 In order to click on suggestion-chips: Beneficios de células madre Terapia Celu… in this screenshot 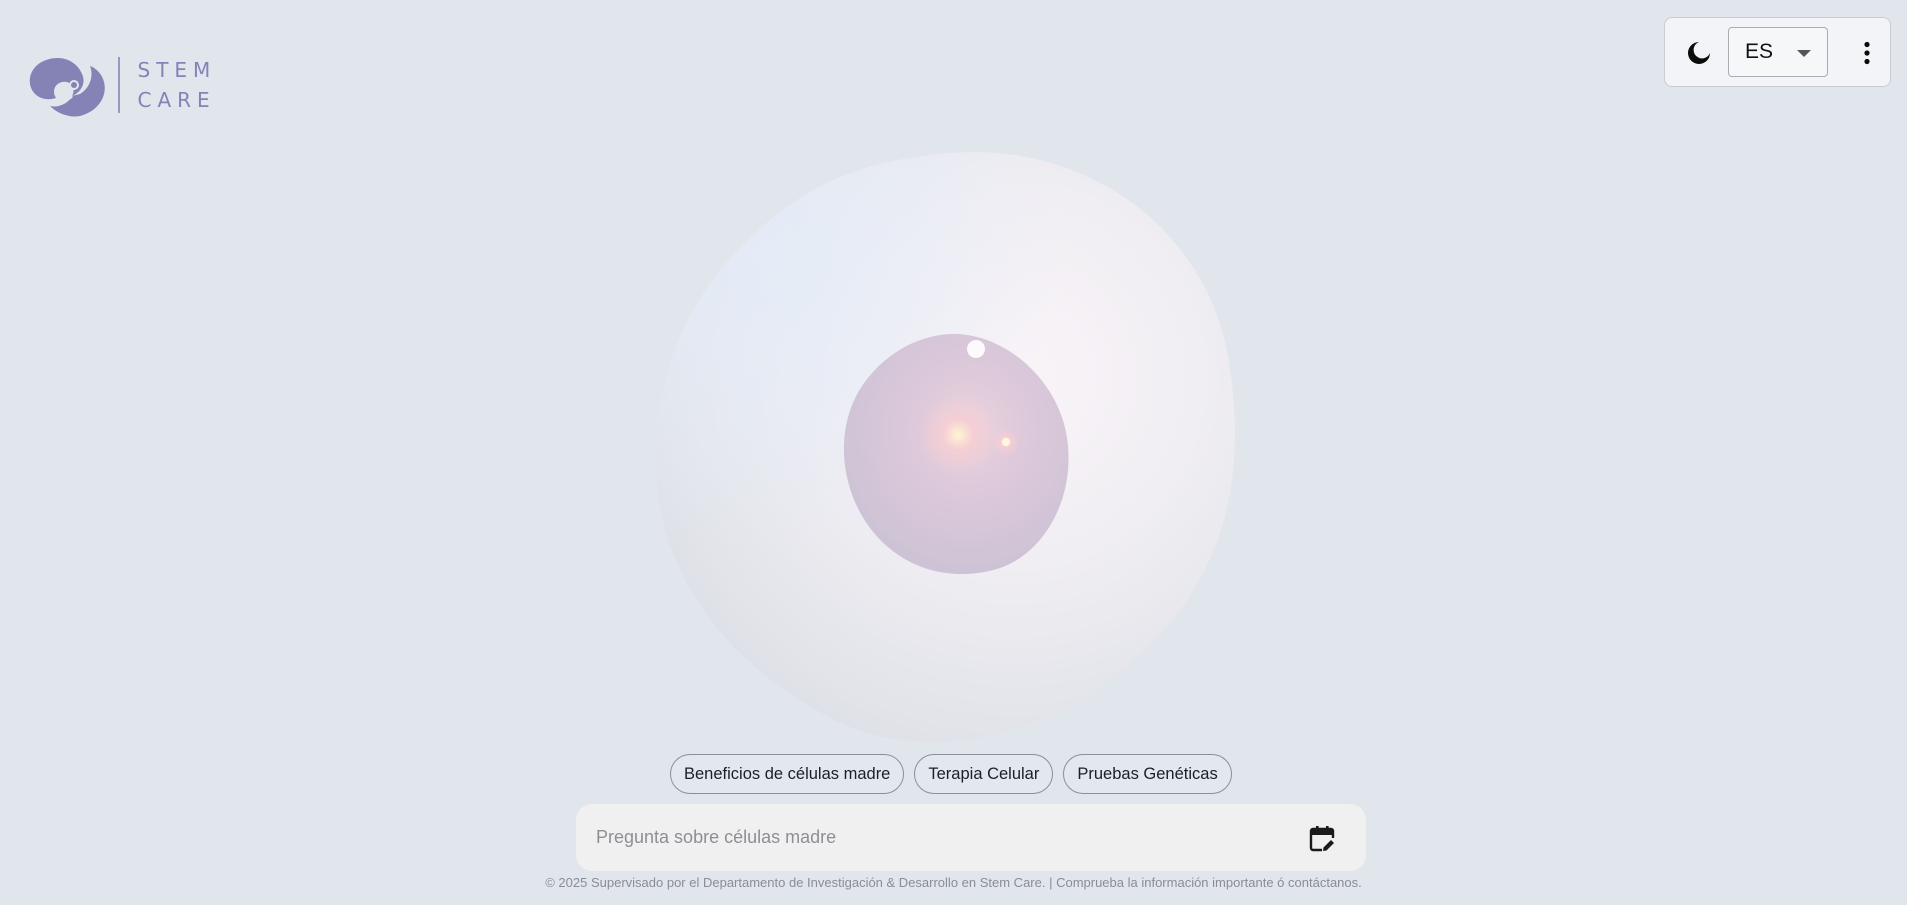, I will do `click(951, 774)`.